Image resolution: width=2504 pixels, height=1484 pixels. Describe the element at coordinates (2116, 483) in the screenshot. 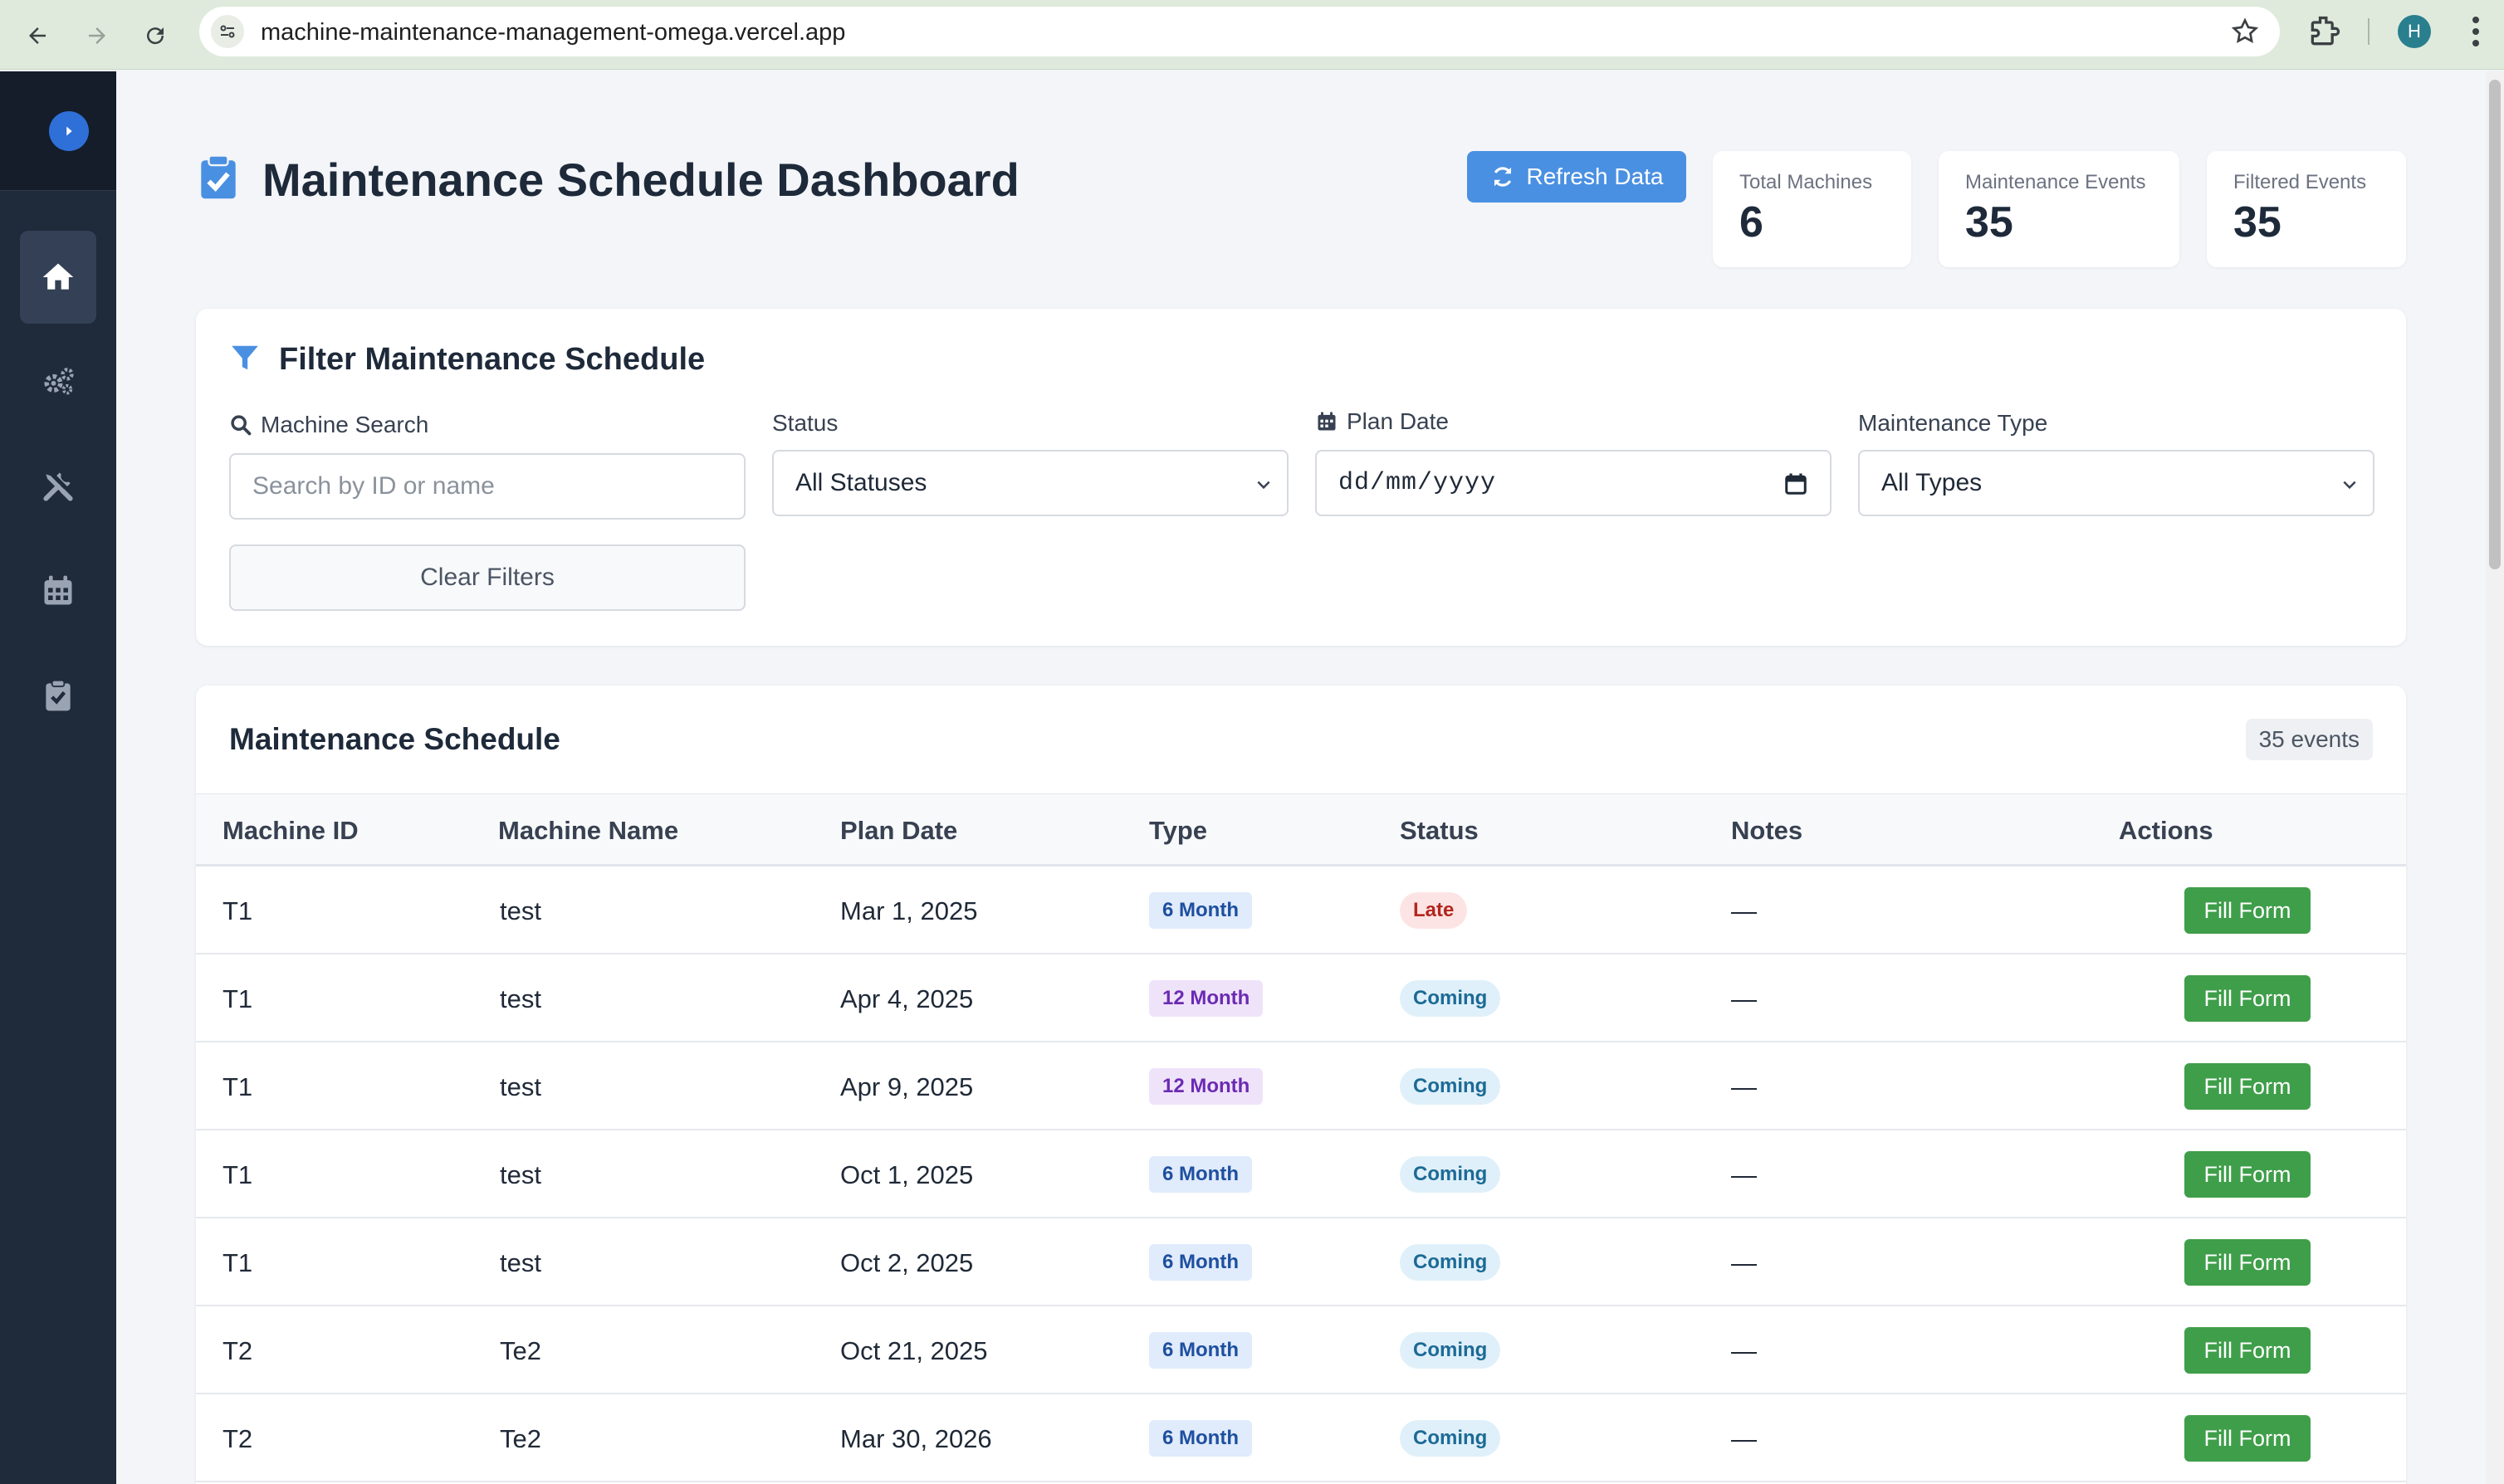

I see `maintenance-type-select: All Types` at that location.